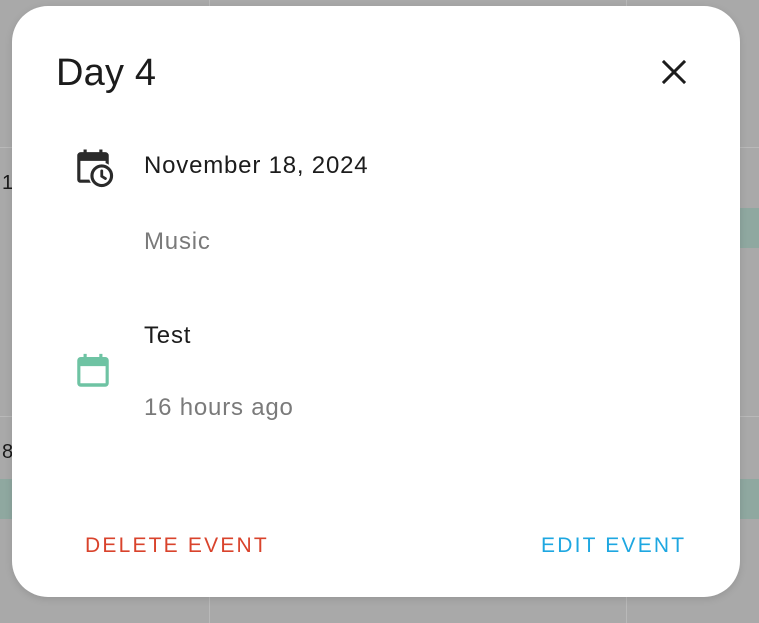  Describe the element at coordinates (95, 168) in the screenshot. I see `calendar-clock-icon` at that location.